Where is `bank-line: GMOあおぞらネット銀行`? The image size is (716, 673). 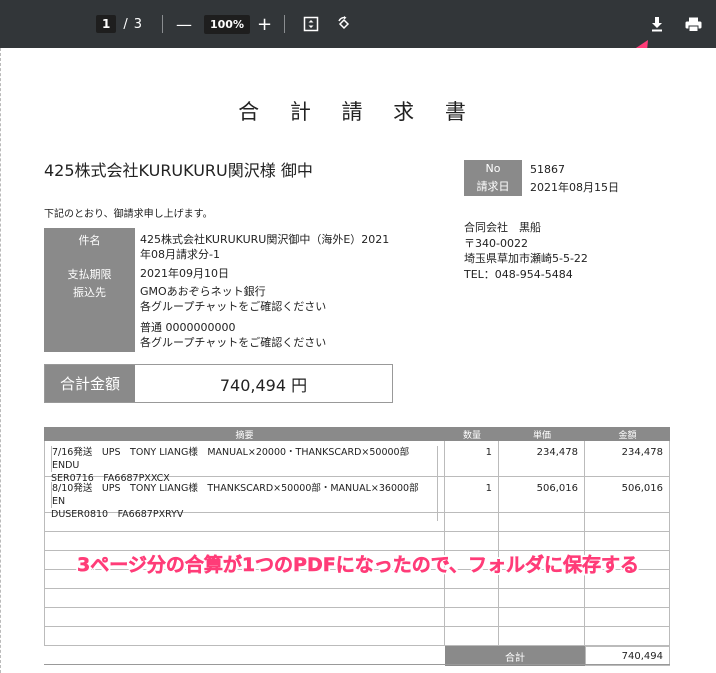
bank-line: GMOあおぞらネット銀行 is located at coordinates (203, 291).